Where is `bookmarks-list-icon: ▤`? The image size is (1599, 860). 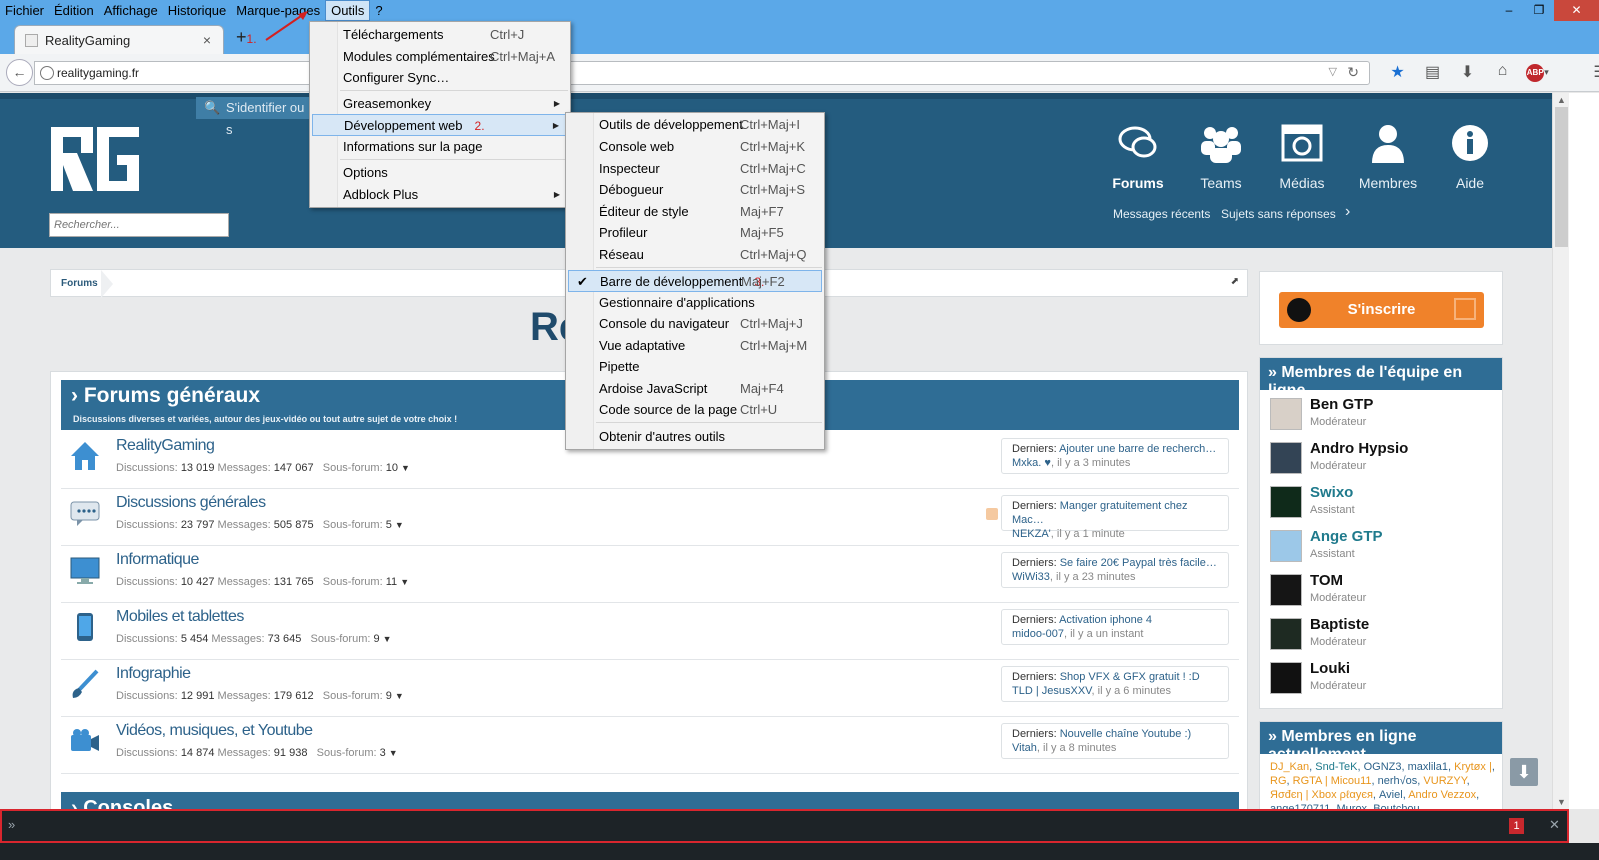 bookmarks-list-icon: ▤ is located at coordinates (1432, 72).